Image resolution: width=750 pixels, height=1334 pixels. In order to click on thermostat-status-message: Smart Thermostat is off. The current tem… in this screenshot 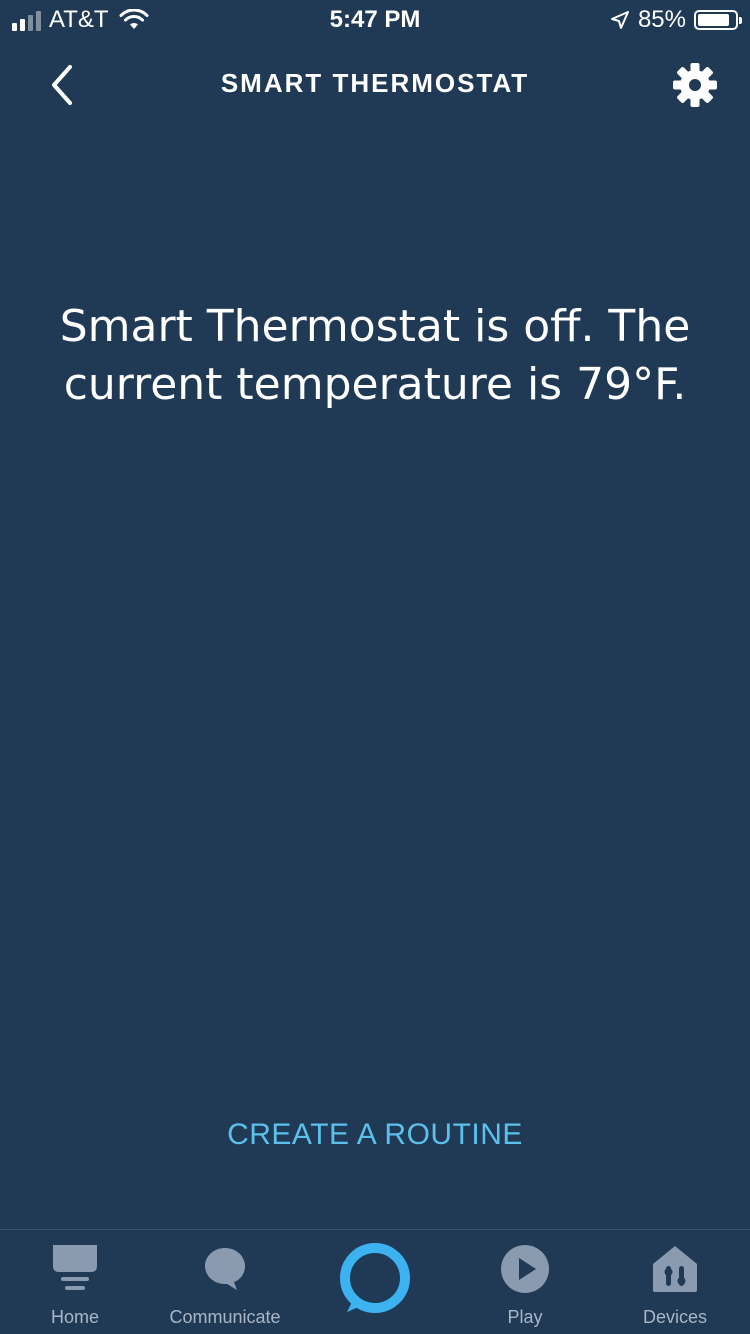, I will do `click(375, 355)`.